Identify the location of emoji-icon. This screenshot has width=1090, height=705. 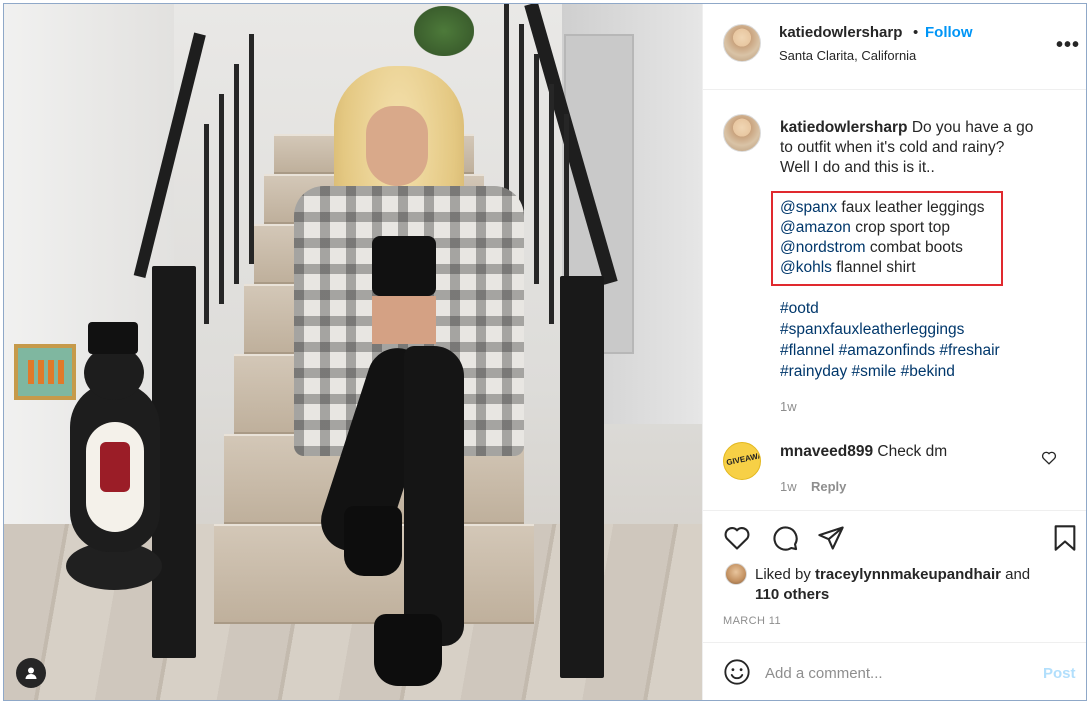
(737, 674).